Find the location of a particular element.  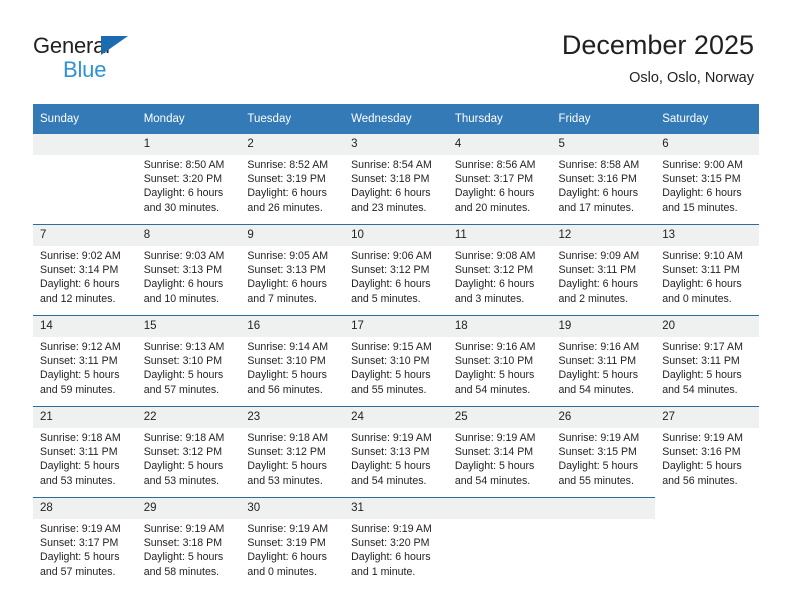

weekday-header-wednesday: Wednesday is located at coordinates (396, 119).